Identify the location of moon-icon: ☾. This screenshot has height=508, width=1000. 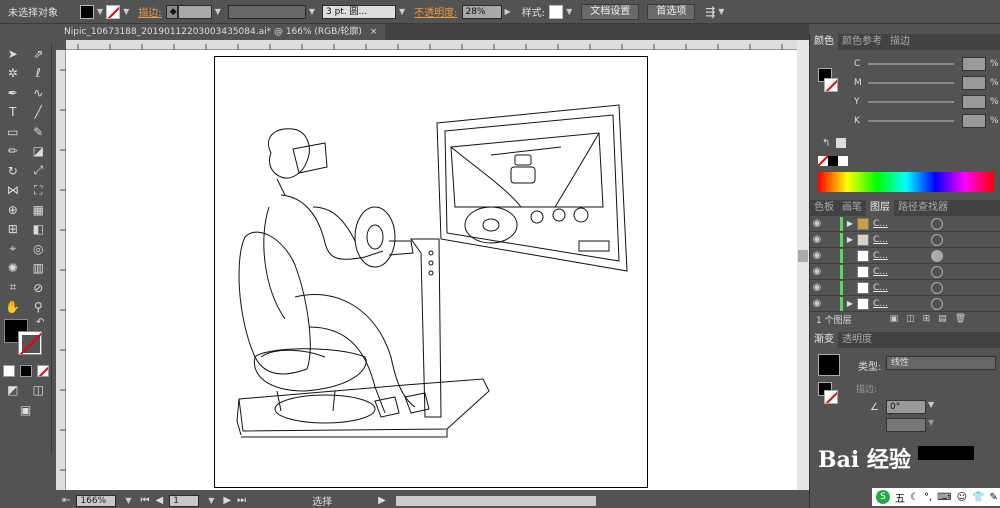
(914, 497).